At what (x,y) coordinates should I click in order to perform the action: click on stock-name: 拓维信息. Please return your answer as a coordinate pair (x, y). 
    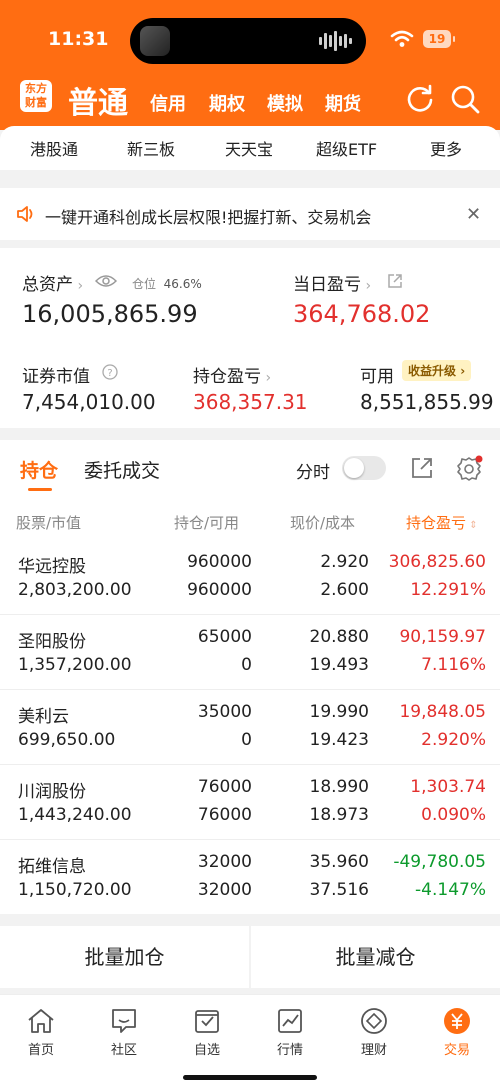
    Looking at the image, I should click on (52, 867).